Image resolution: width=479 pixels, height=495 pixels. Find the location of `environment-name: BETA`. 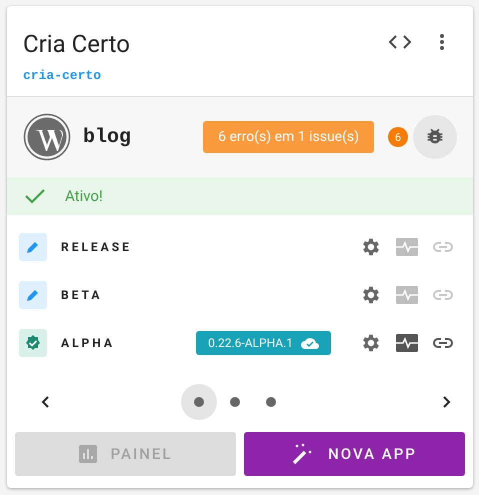

environment-name: BETA is located at coordinates (81, 295).